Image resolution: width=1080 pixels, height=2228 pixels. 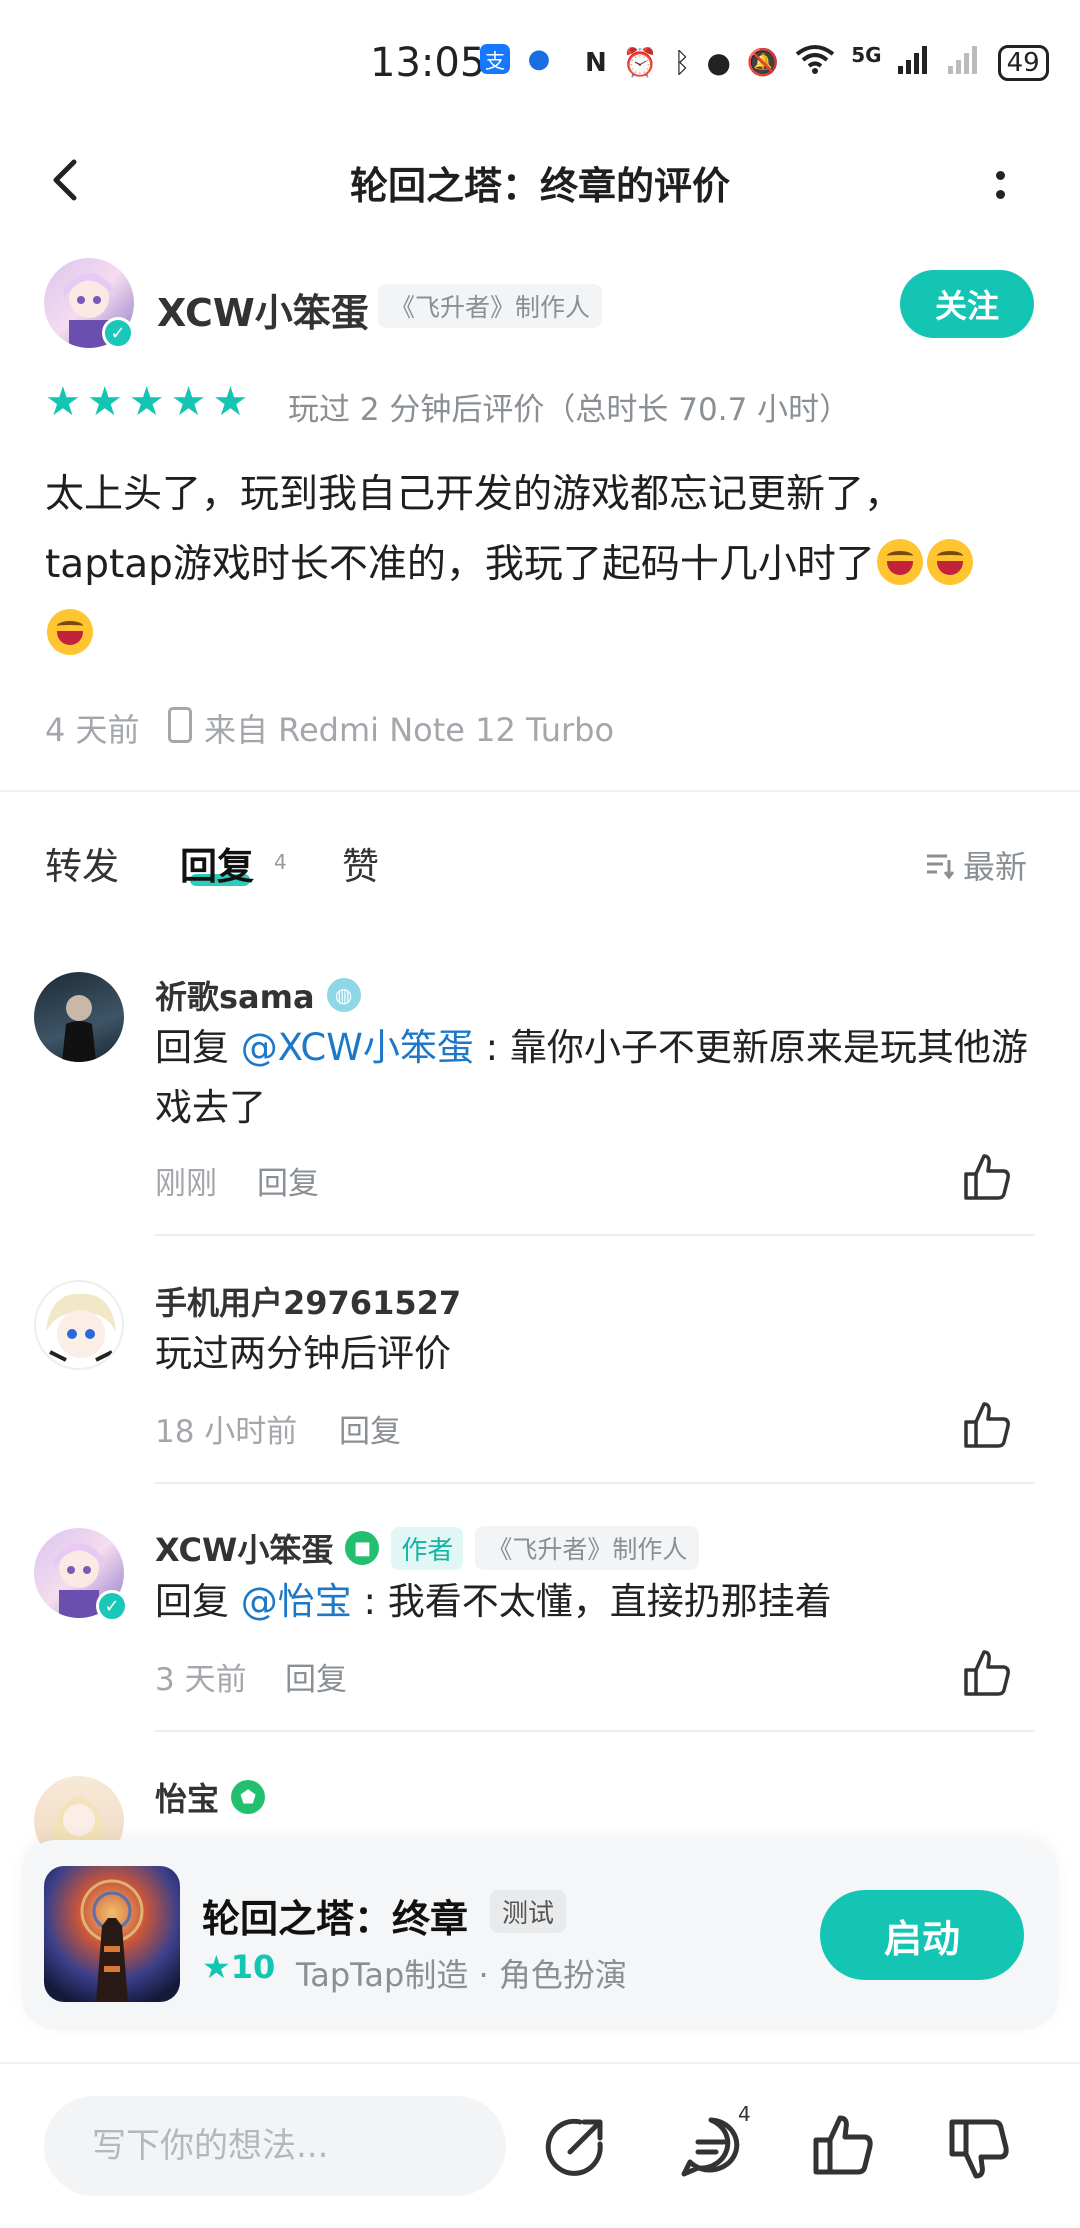 I want to click on game-status-tag: 测试, so click(x=528, y=1911).